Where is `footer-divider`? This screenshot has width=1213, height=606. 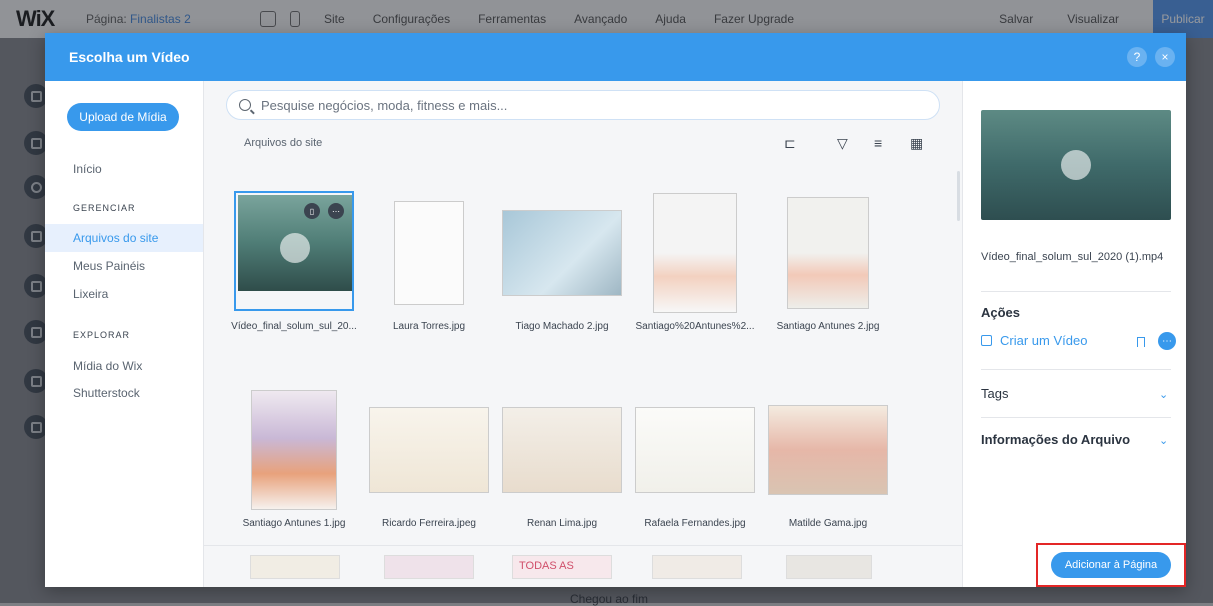 footer-divider is located at coordinates (583, 545).